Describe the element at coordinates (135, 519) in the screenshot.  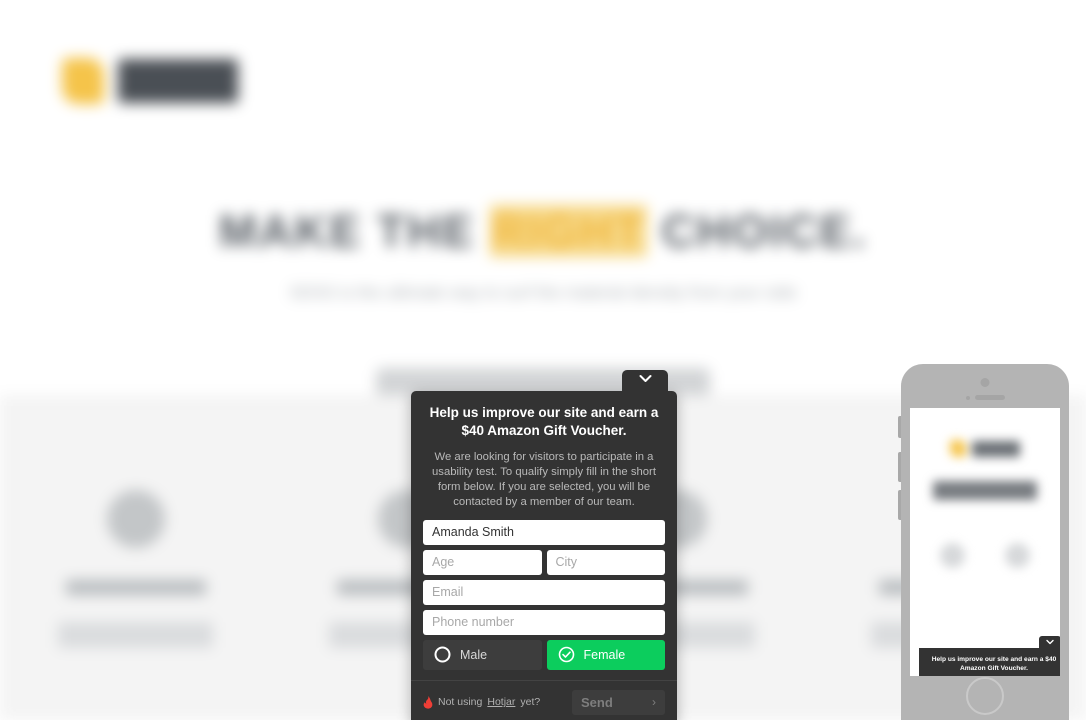
I see `feature-icon` at that location.